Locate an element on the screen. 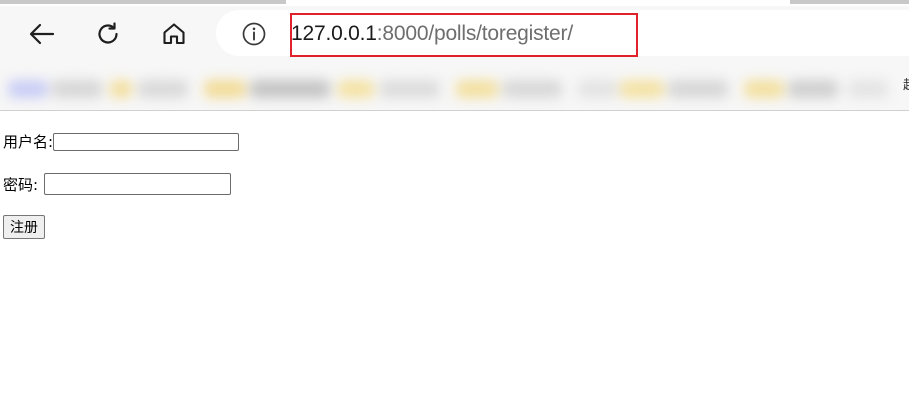 This screenshot has height=419, width=909. browser-toolbar: 127.0.0.1:8000/polls/toregister/ is located at coordinates (454, 34).